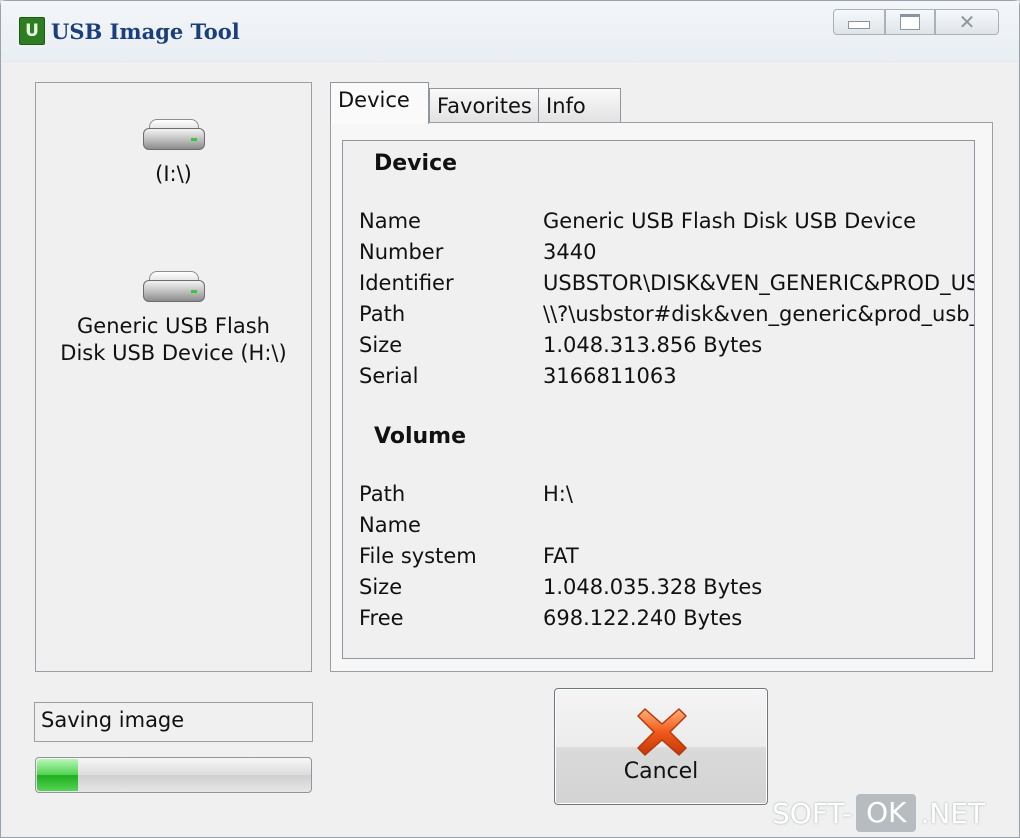 This screenshot has height=838, width=1020. I want to click on minimize-icon, so click(859, 25).